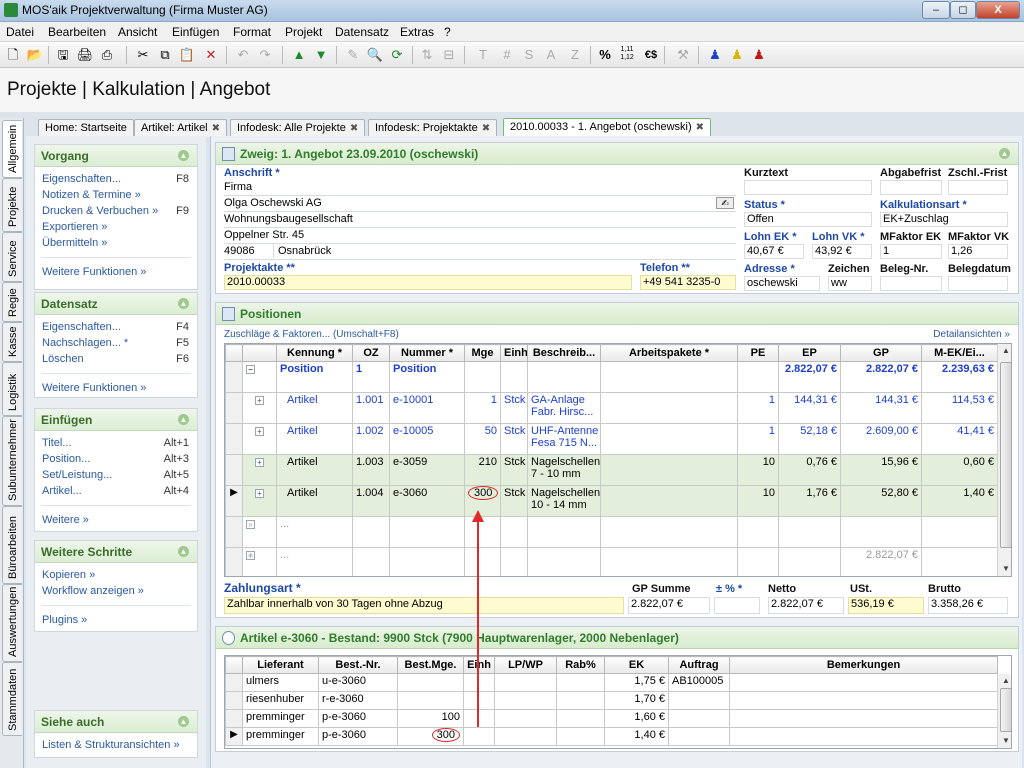  What do you see at coordinates (525, 665) in the screenshot?
I see `col-lpwp: LP/WP` at bounding box center [525, 665].